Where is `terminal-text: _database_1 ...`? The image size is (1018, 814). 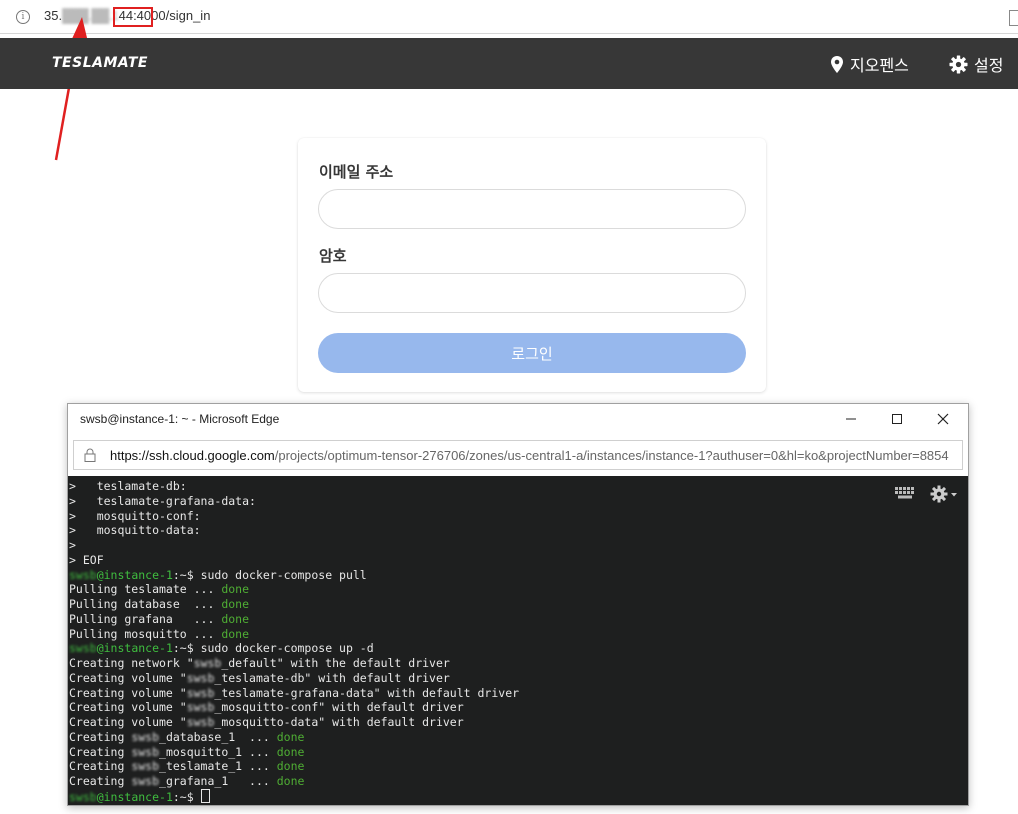 terminal-text: _database_1 ... is located at coordinates (218, 736).